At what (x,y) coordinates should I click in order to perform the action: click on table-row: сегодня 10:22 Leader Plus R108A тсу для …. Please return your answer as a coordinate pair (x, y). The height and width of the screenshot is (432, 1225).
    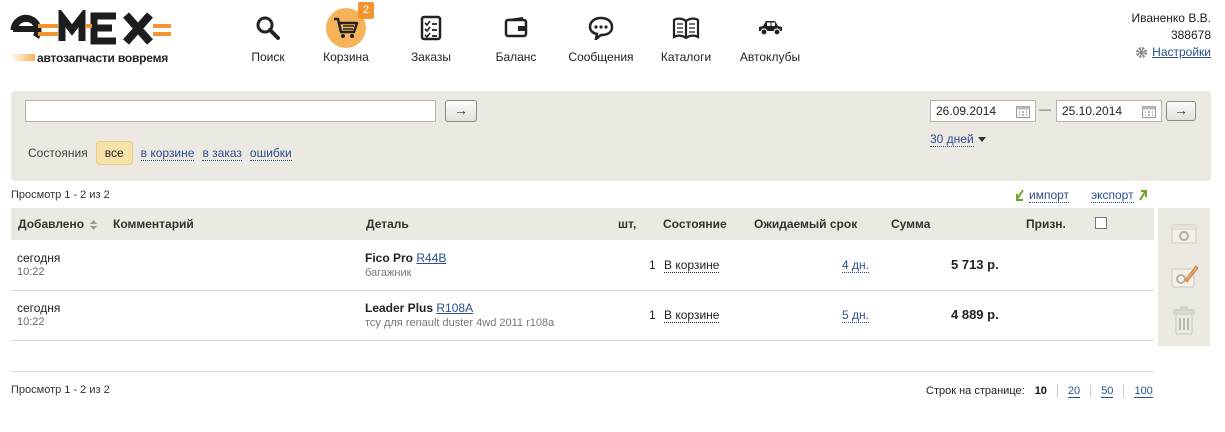
    Looking at the image, I should click on (582, 316).